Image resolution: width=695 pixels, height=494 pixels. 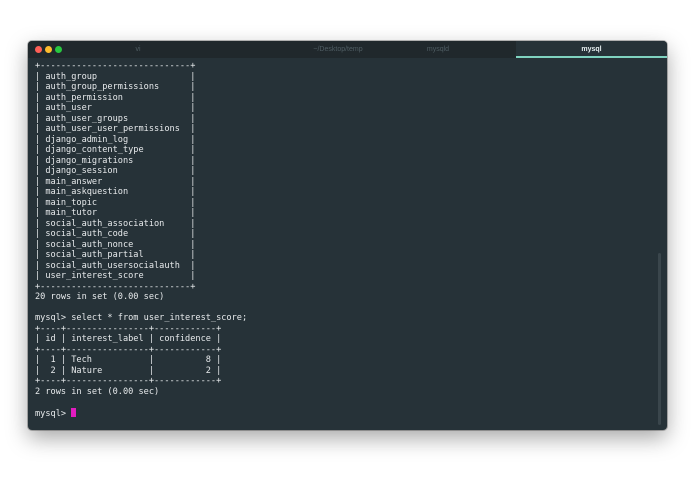 I want to click on terminal-line: | main_topic |, so click(x=115, y=202).